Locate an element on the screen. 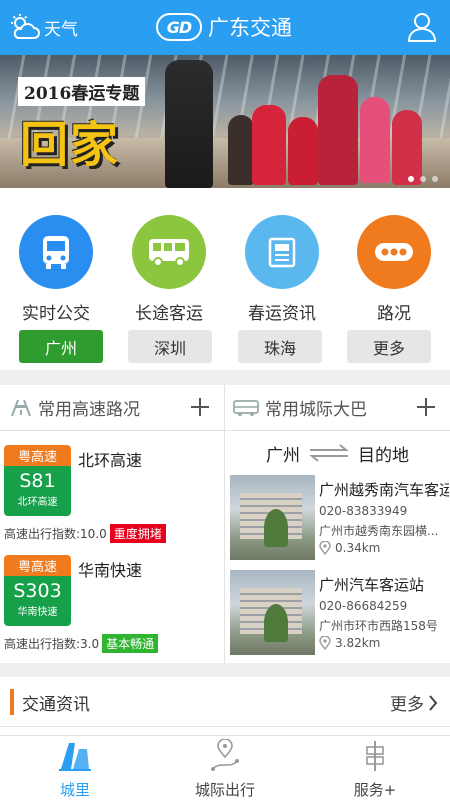 The height and width of the screenshot is (800, 450). highway-badge: 粤高速 S303 华南快速 is located at coordinates (37, 590).